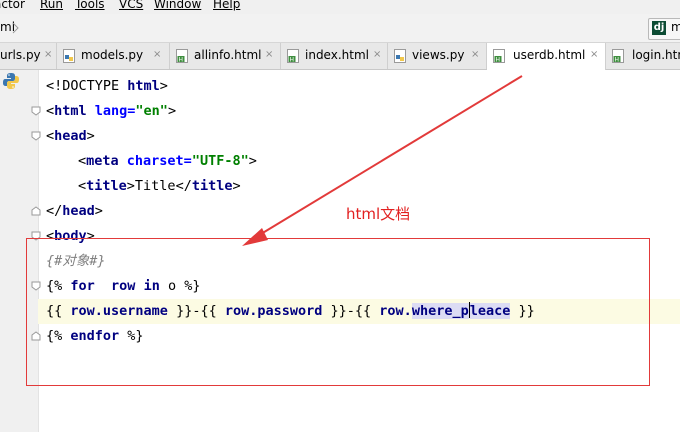  I want to click on tab-label: userdb.html, so click(549, 55).